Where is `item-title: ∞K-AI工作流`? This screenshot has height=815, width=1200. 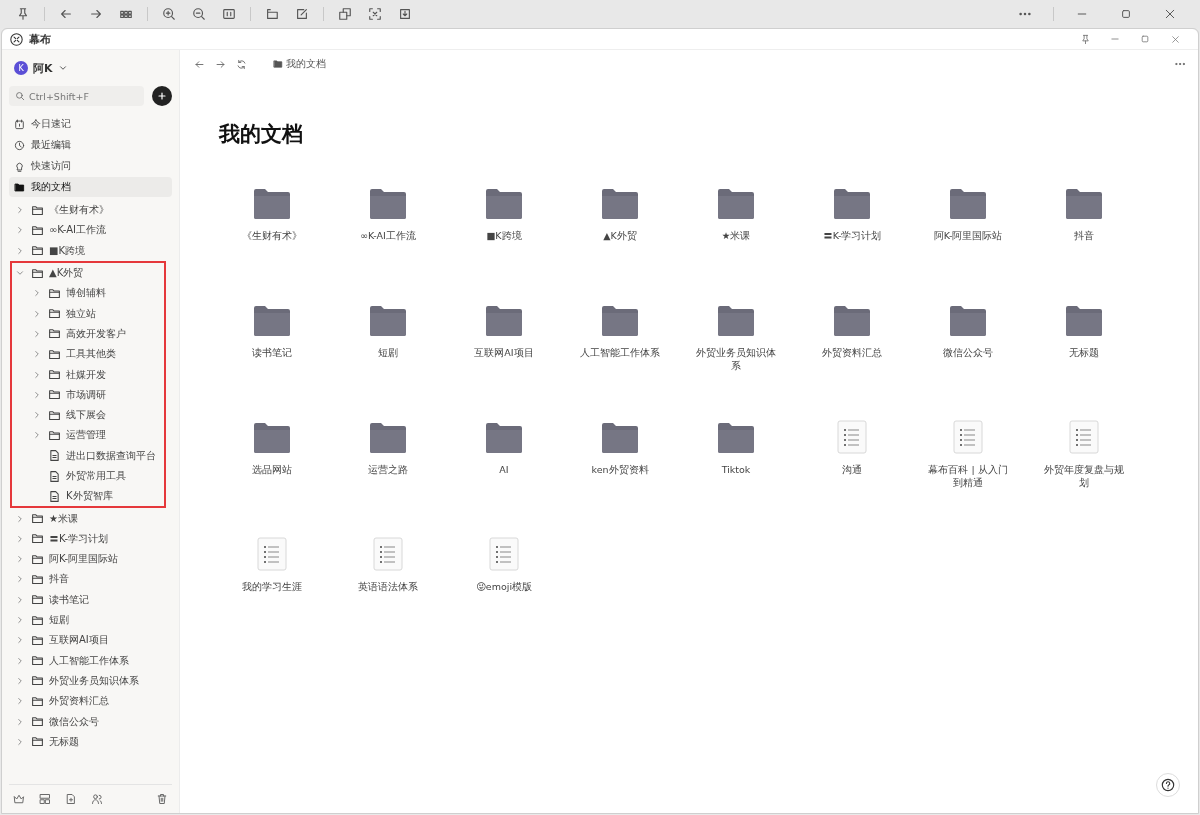 item-title: ∞K-AI工作流 is located at coordinates (388, 236).